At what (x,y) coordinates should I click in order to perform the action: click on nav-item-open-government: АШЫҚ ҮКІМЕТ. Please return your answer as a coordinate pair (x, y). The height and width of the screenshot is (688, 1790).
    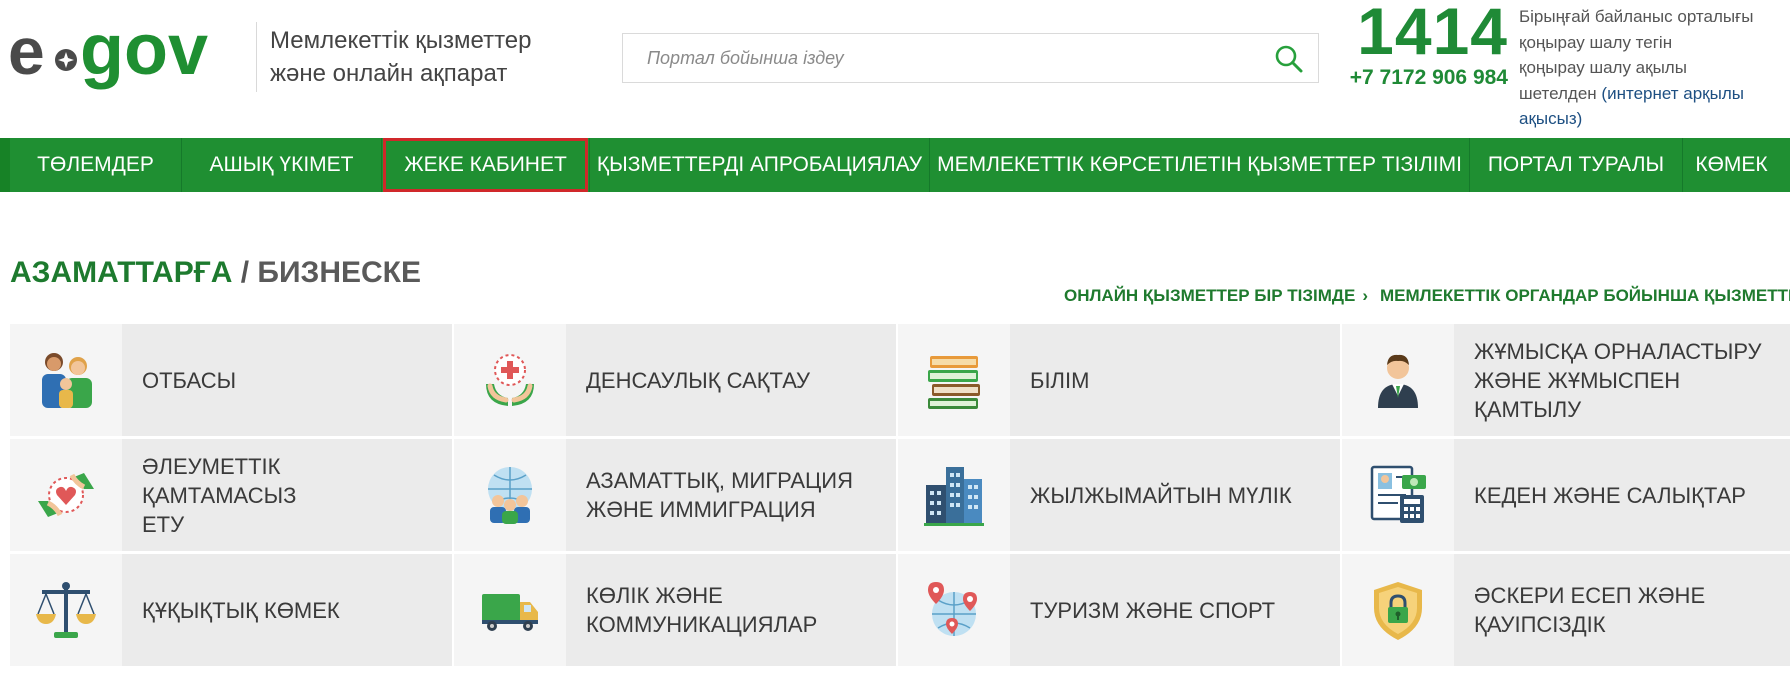
    Looking at the image, I should click on (282, 165).